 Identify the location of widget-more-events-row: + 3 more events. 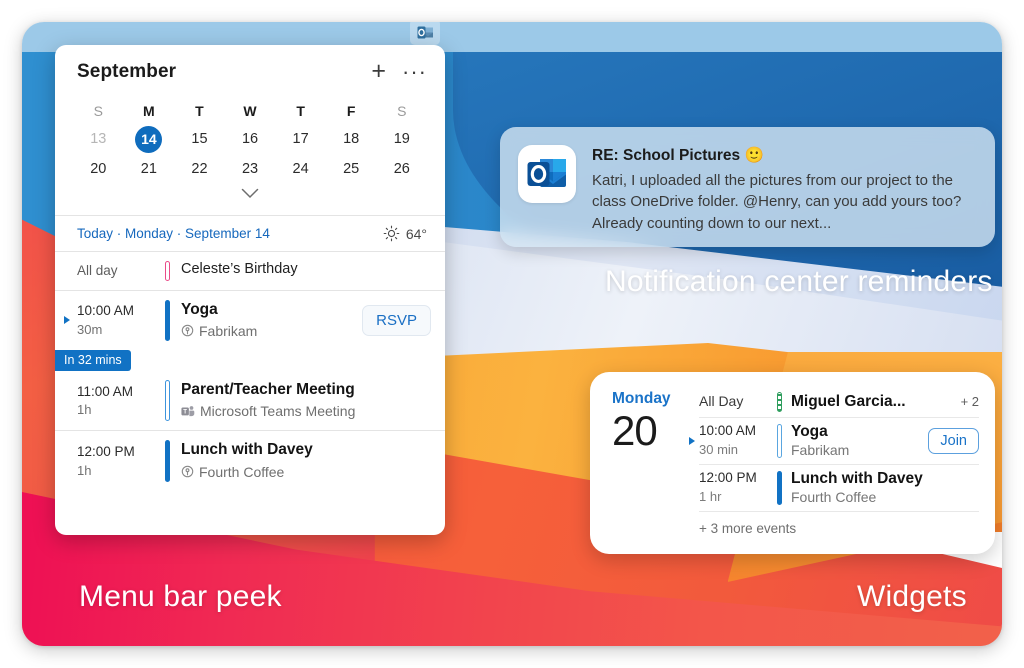
(839, 528).